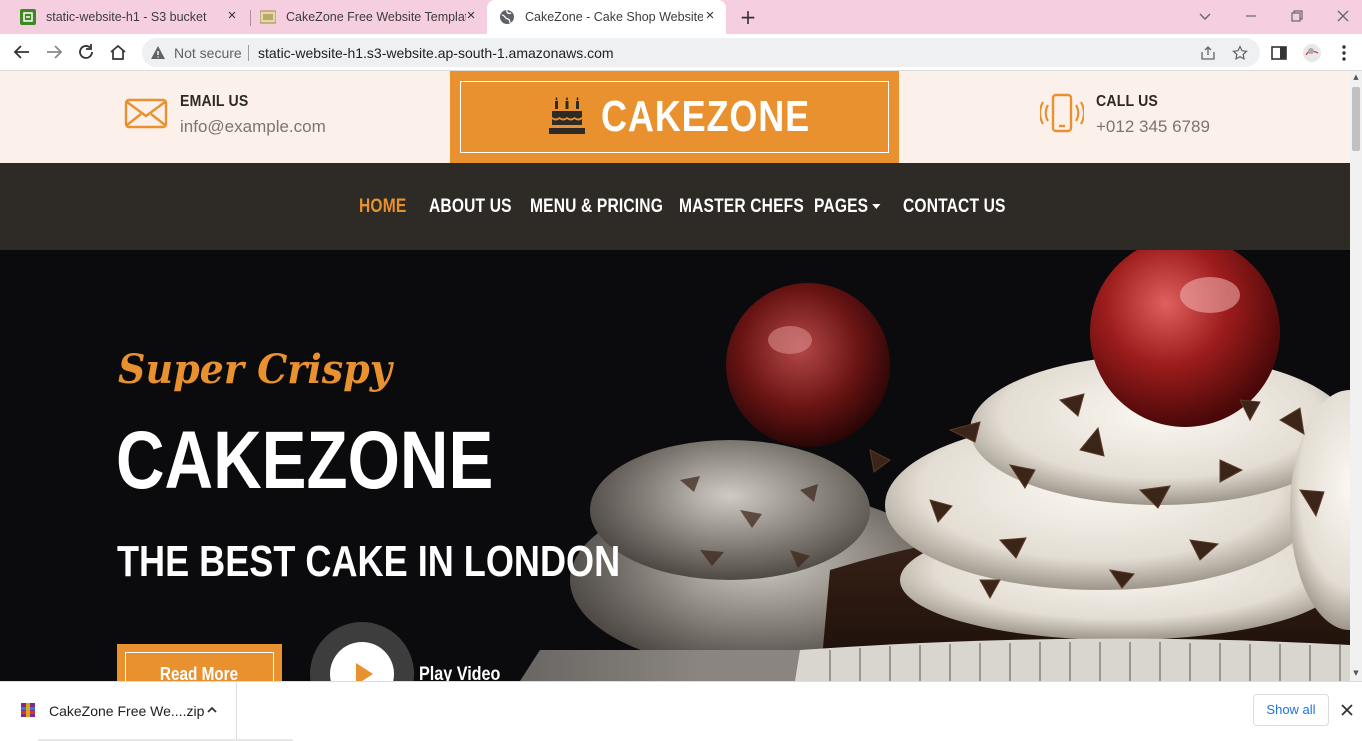  I want to click on hero-title: CAKEZONE, so click(305, 460).